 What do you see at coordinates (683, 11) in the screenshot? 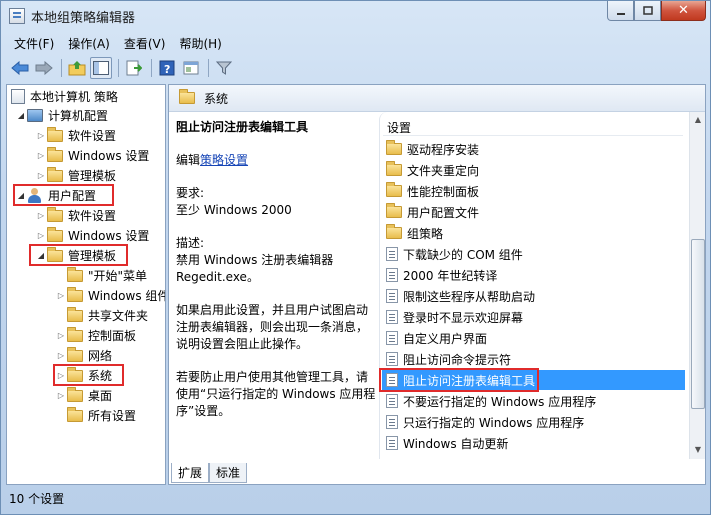
I see `close-button: ✕` at bounding box center [683, 11].